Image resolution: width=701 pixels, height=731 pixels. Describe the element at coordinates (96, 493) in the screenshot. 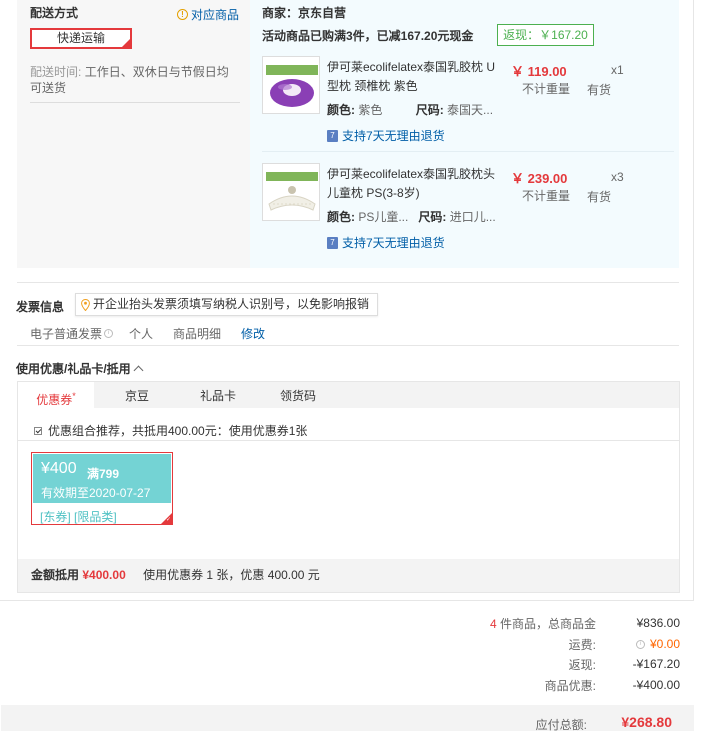

I see `coupon-validity: 有效期至2020-07-27` at that location.